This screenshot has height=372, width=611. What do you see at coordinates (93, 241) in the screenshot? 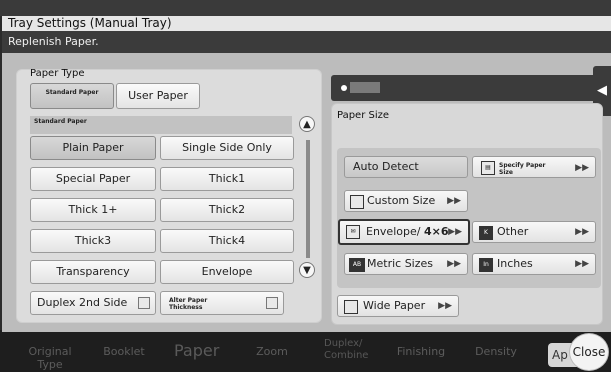
I see `paper-type-thick3: Thick3` at bounding box center [93, 241].